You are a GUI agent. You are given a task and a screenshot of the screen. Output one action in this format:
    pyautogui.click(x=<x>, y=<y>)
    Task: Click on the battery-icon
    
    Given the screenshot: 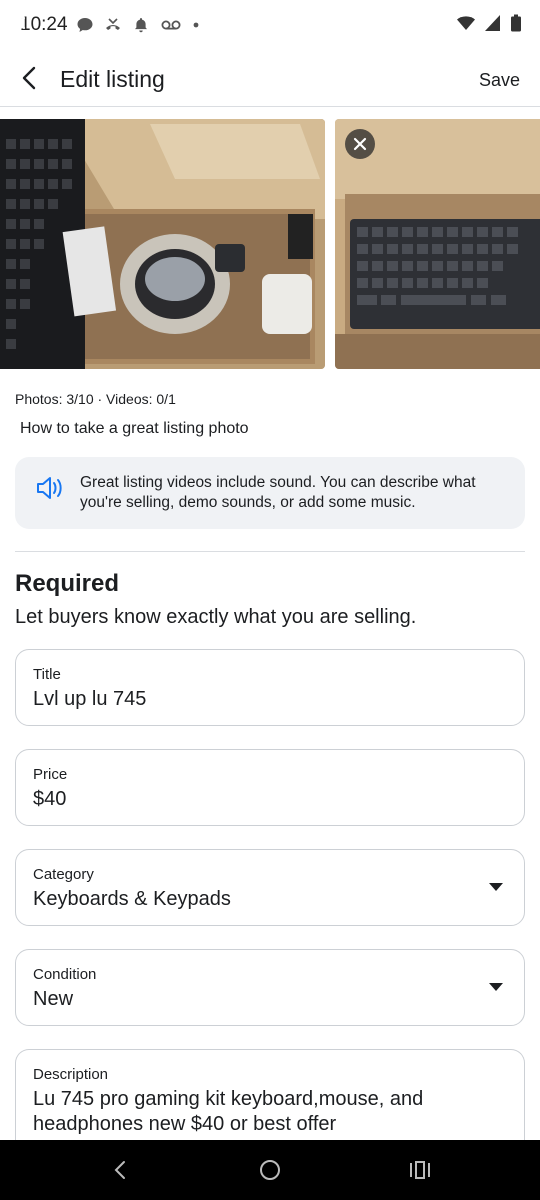 What is the action you would take?
    pyautogui.click(x=516, y=23)
    